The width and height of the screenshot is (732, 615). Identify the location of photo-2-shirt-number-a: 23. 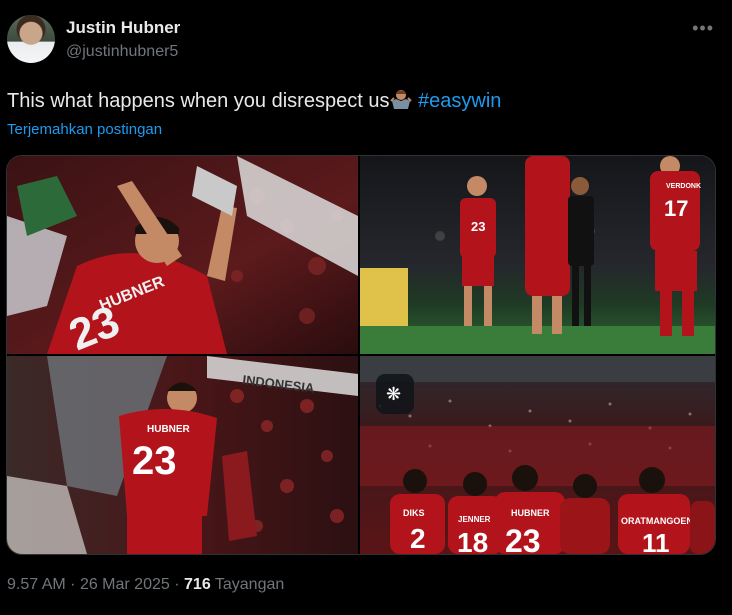
(478, 226).